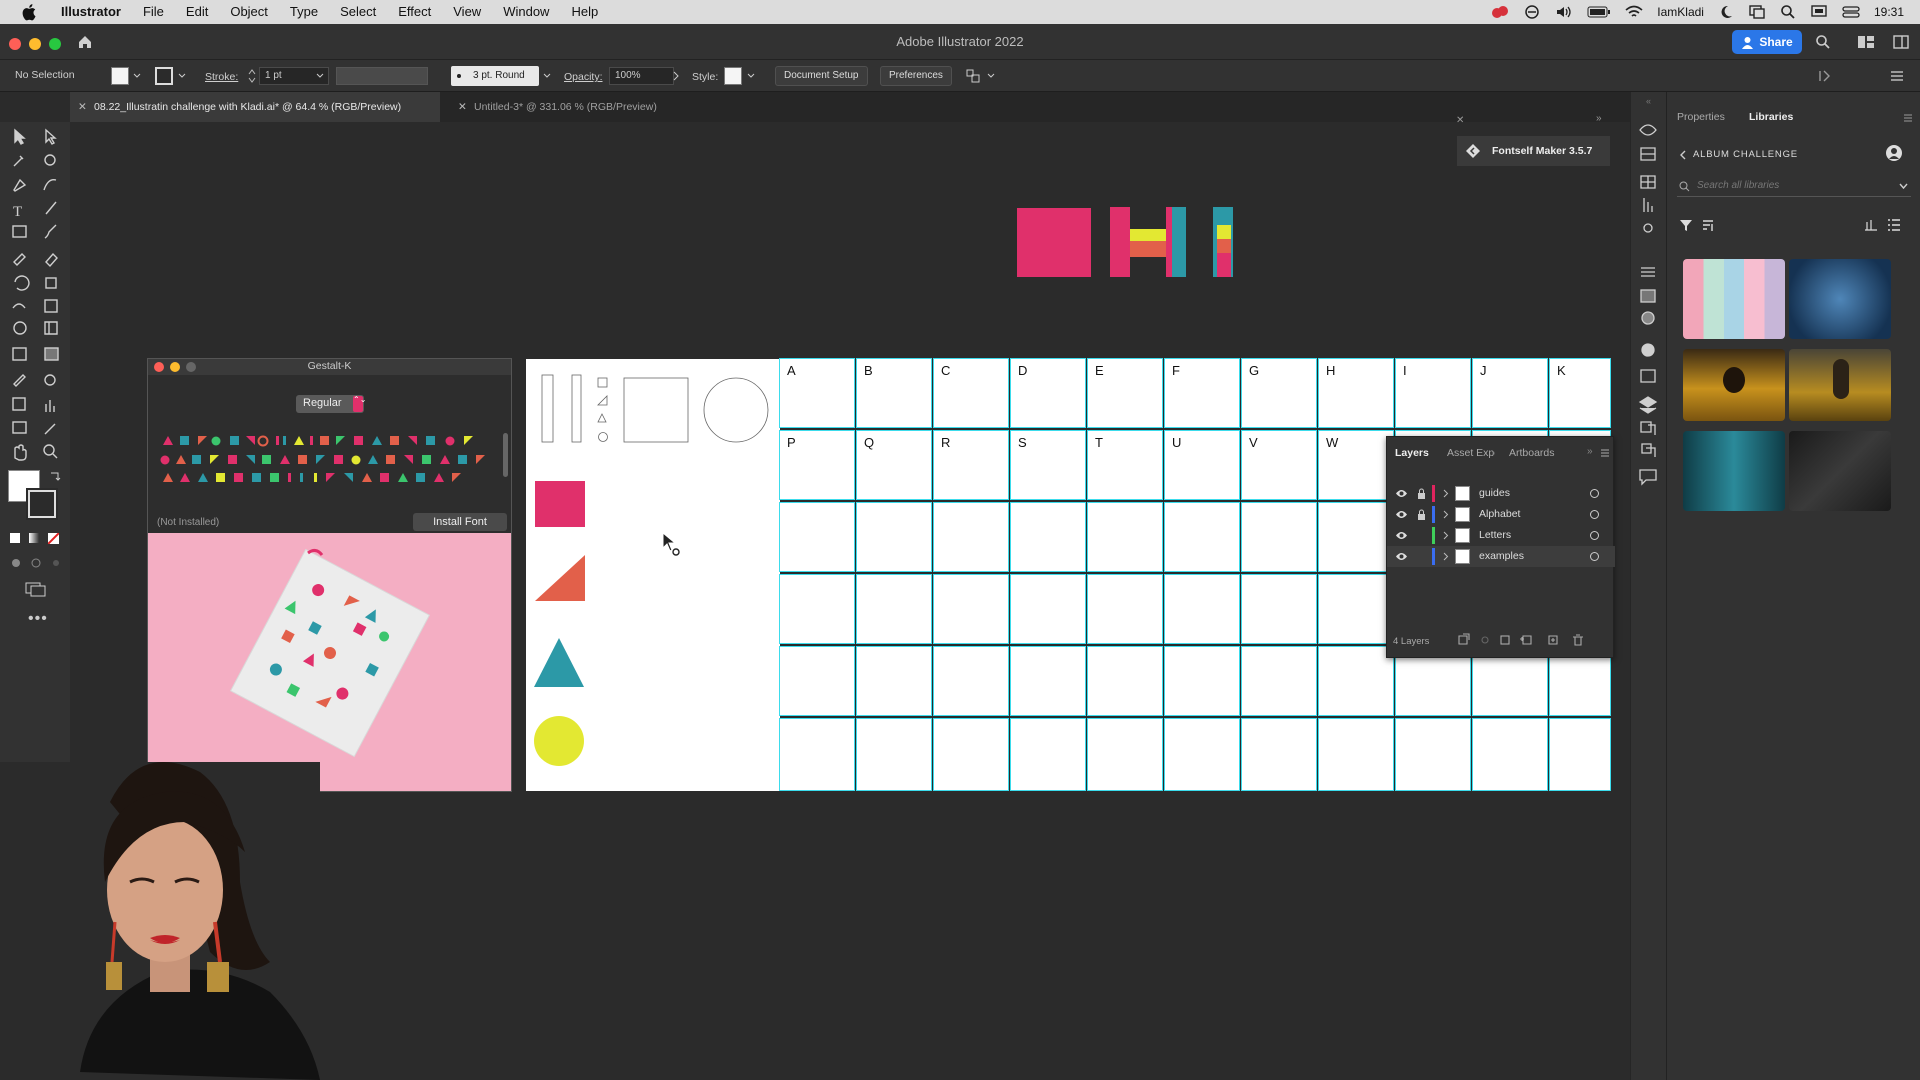 The width and height of the screenshot is (1920, 1080). Describe the element at coordinates (19, 427) in the screenshot. I see `artboard-tool-icon` at that location.